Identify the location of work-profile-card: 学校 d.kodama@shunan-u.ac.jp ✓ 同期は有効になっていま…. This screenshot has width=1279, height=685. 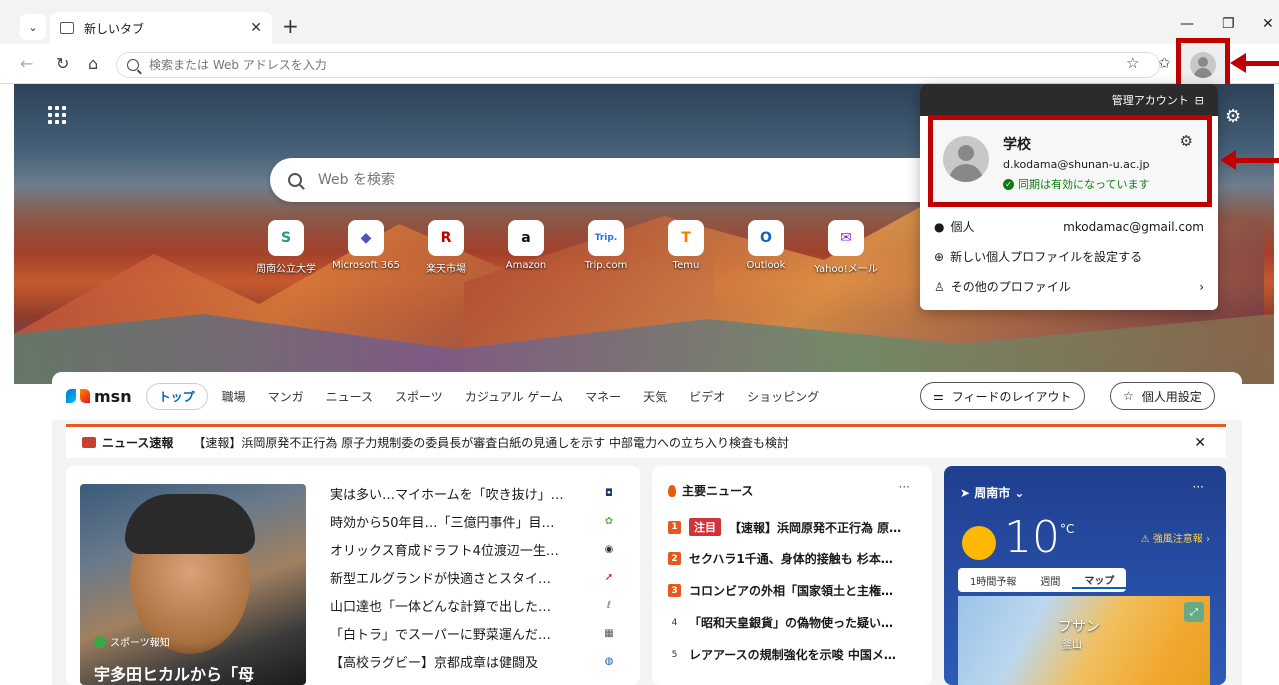
(1070, 161).